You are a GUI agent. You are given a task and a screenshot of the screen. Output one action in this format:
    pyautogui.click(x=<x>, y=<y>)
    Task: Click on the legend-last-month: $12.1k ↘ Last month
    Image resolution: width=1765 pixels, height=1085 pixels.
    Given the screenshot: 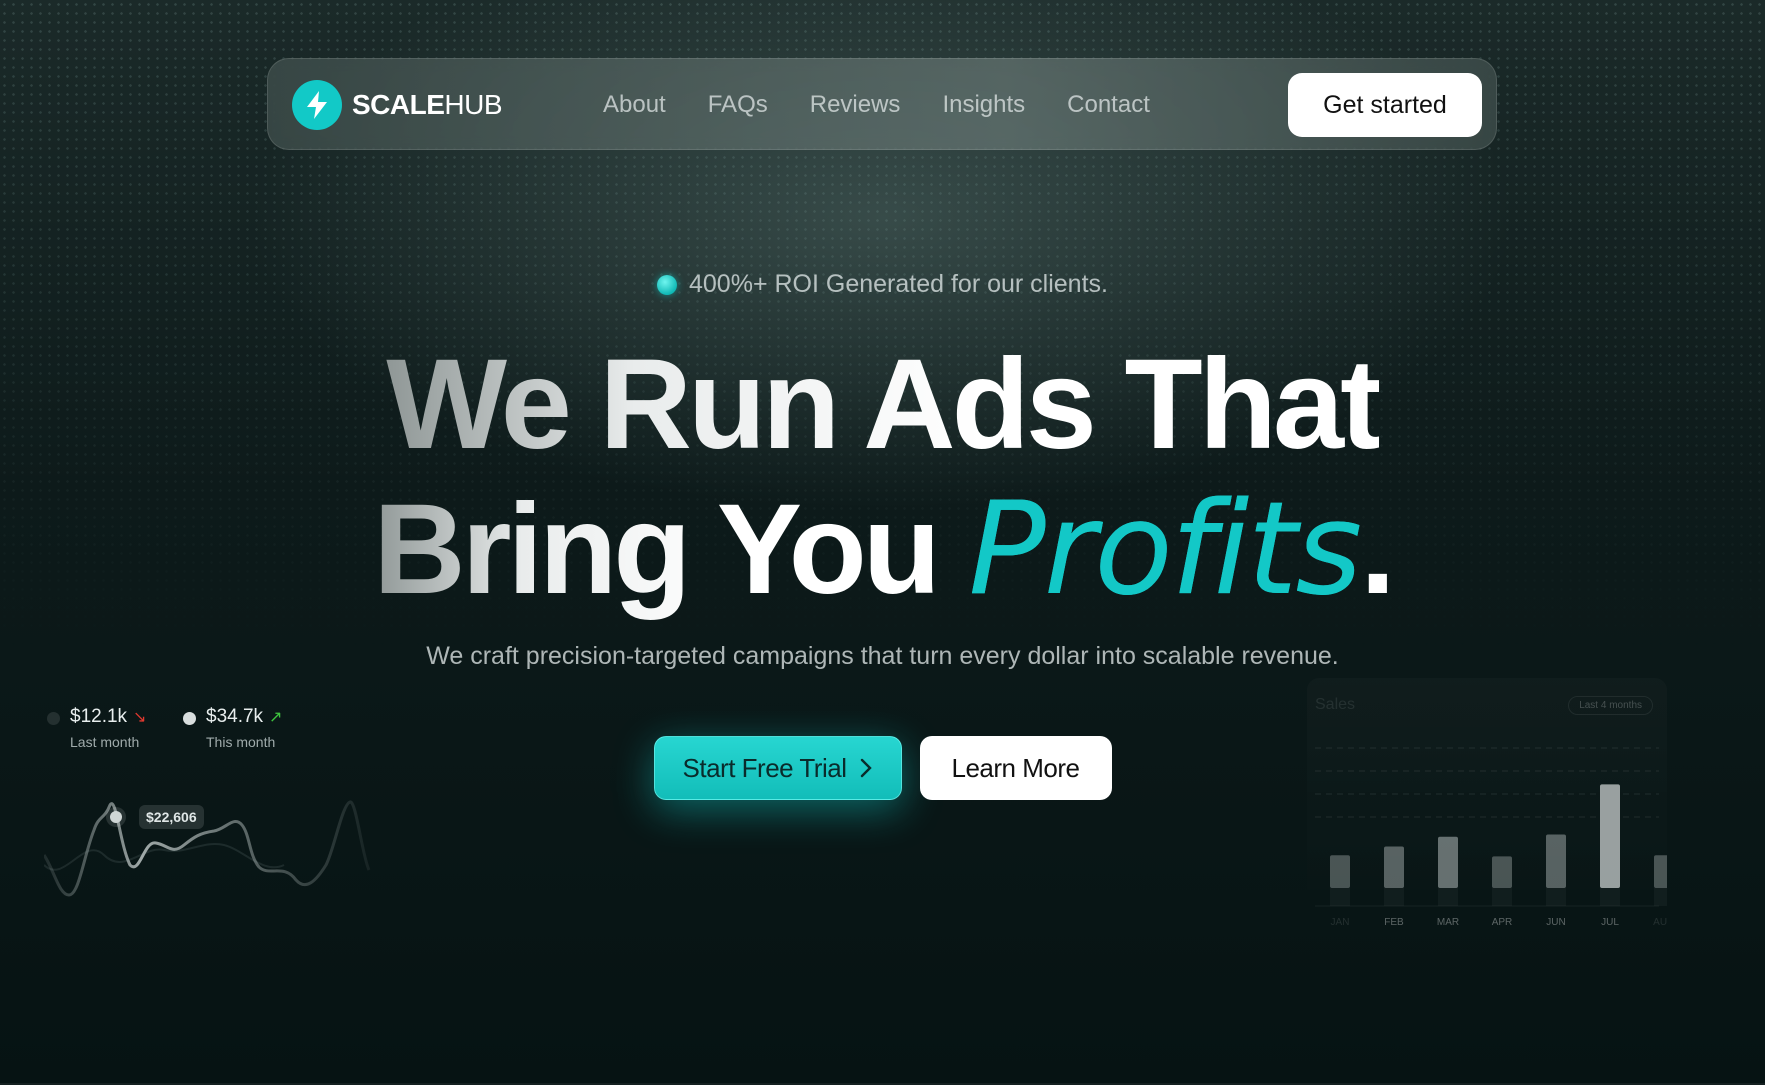 What is the action you would take?
    pyautogui.click(x=96, y=728)
    